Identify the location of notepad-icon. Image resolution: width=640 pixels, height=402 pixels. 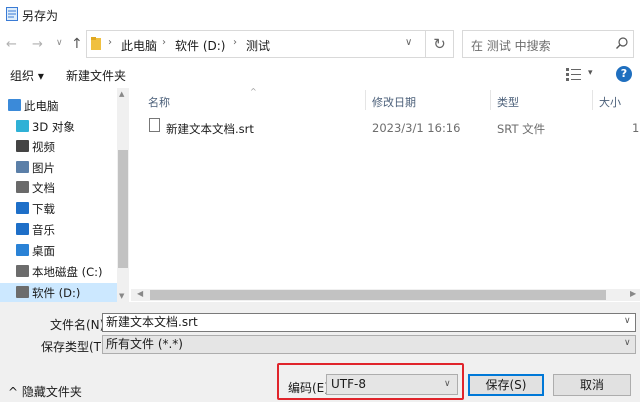
(12, 14).